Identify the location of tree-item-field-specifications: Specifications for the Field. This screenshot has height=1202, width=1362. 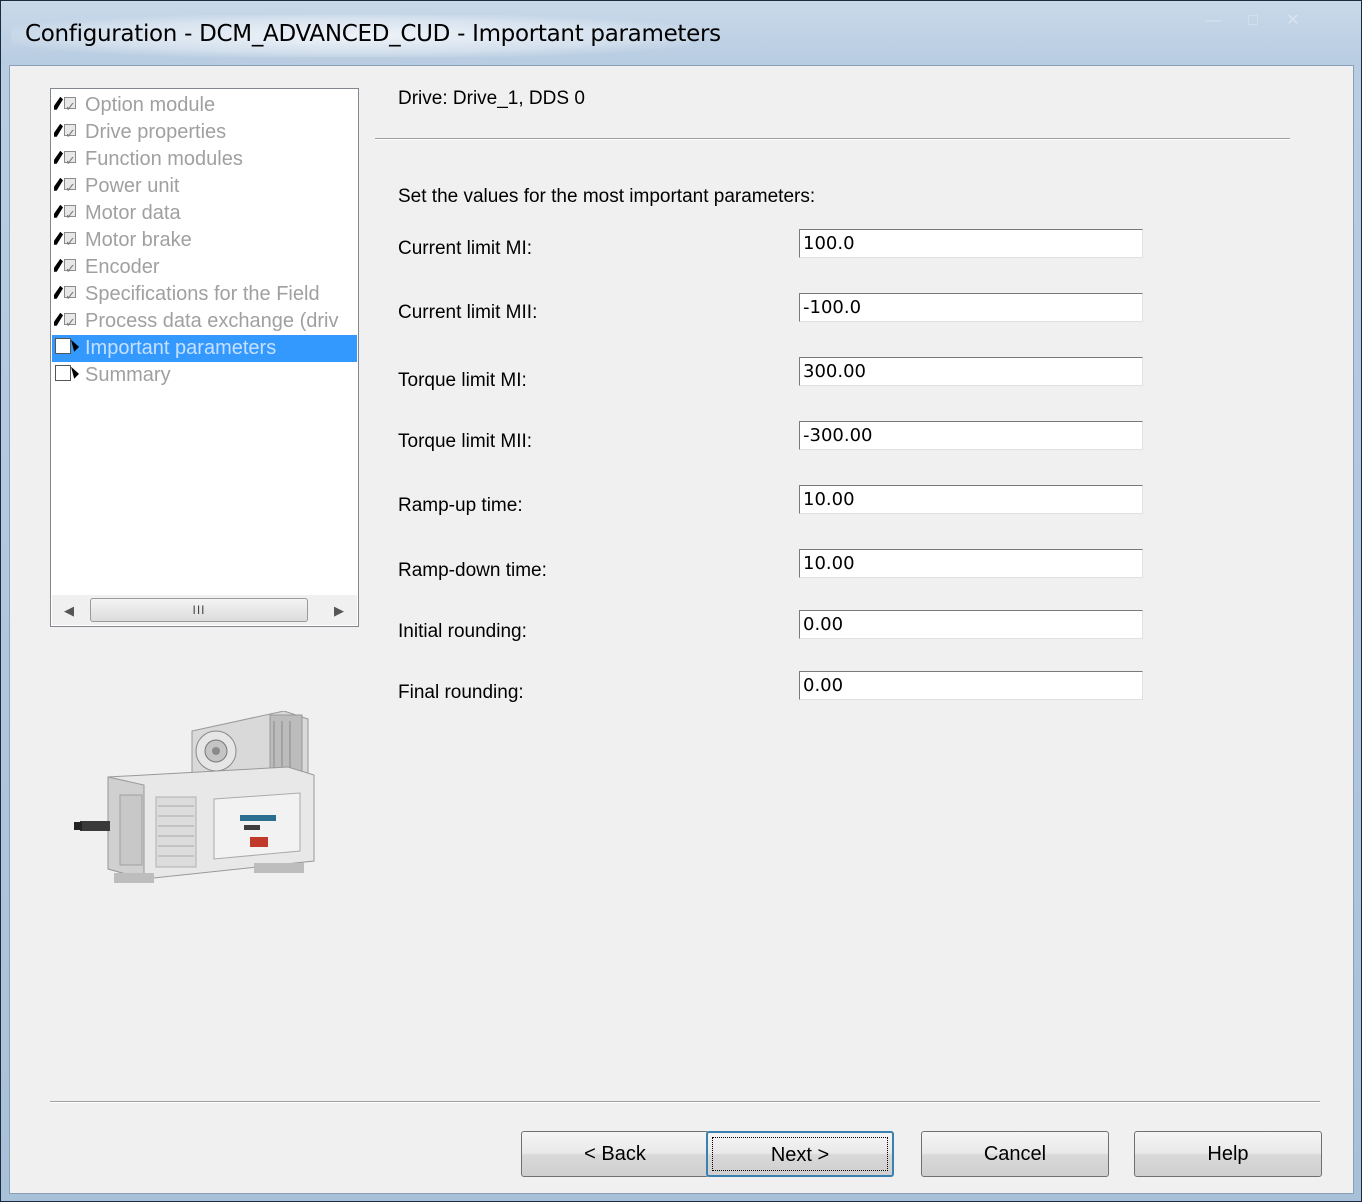
(204, 294).